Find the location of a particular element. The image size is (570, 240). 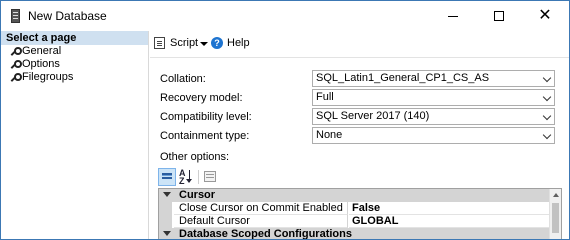

minimize-icon is located at coordinates (453, 16).